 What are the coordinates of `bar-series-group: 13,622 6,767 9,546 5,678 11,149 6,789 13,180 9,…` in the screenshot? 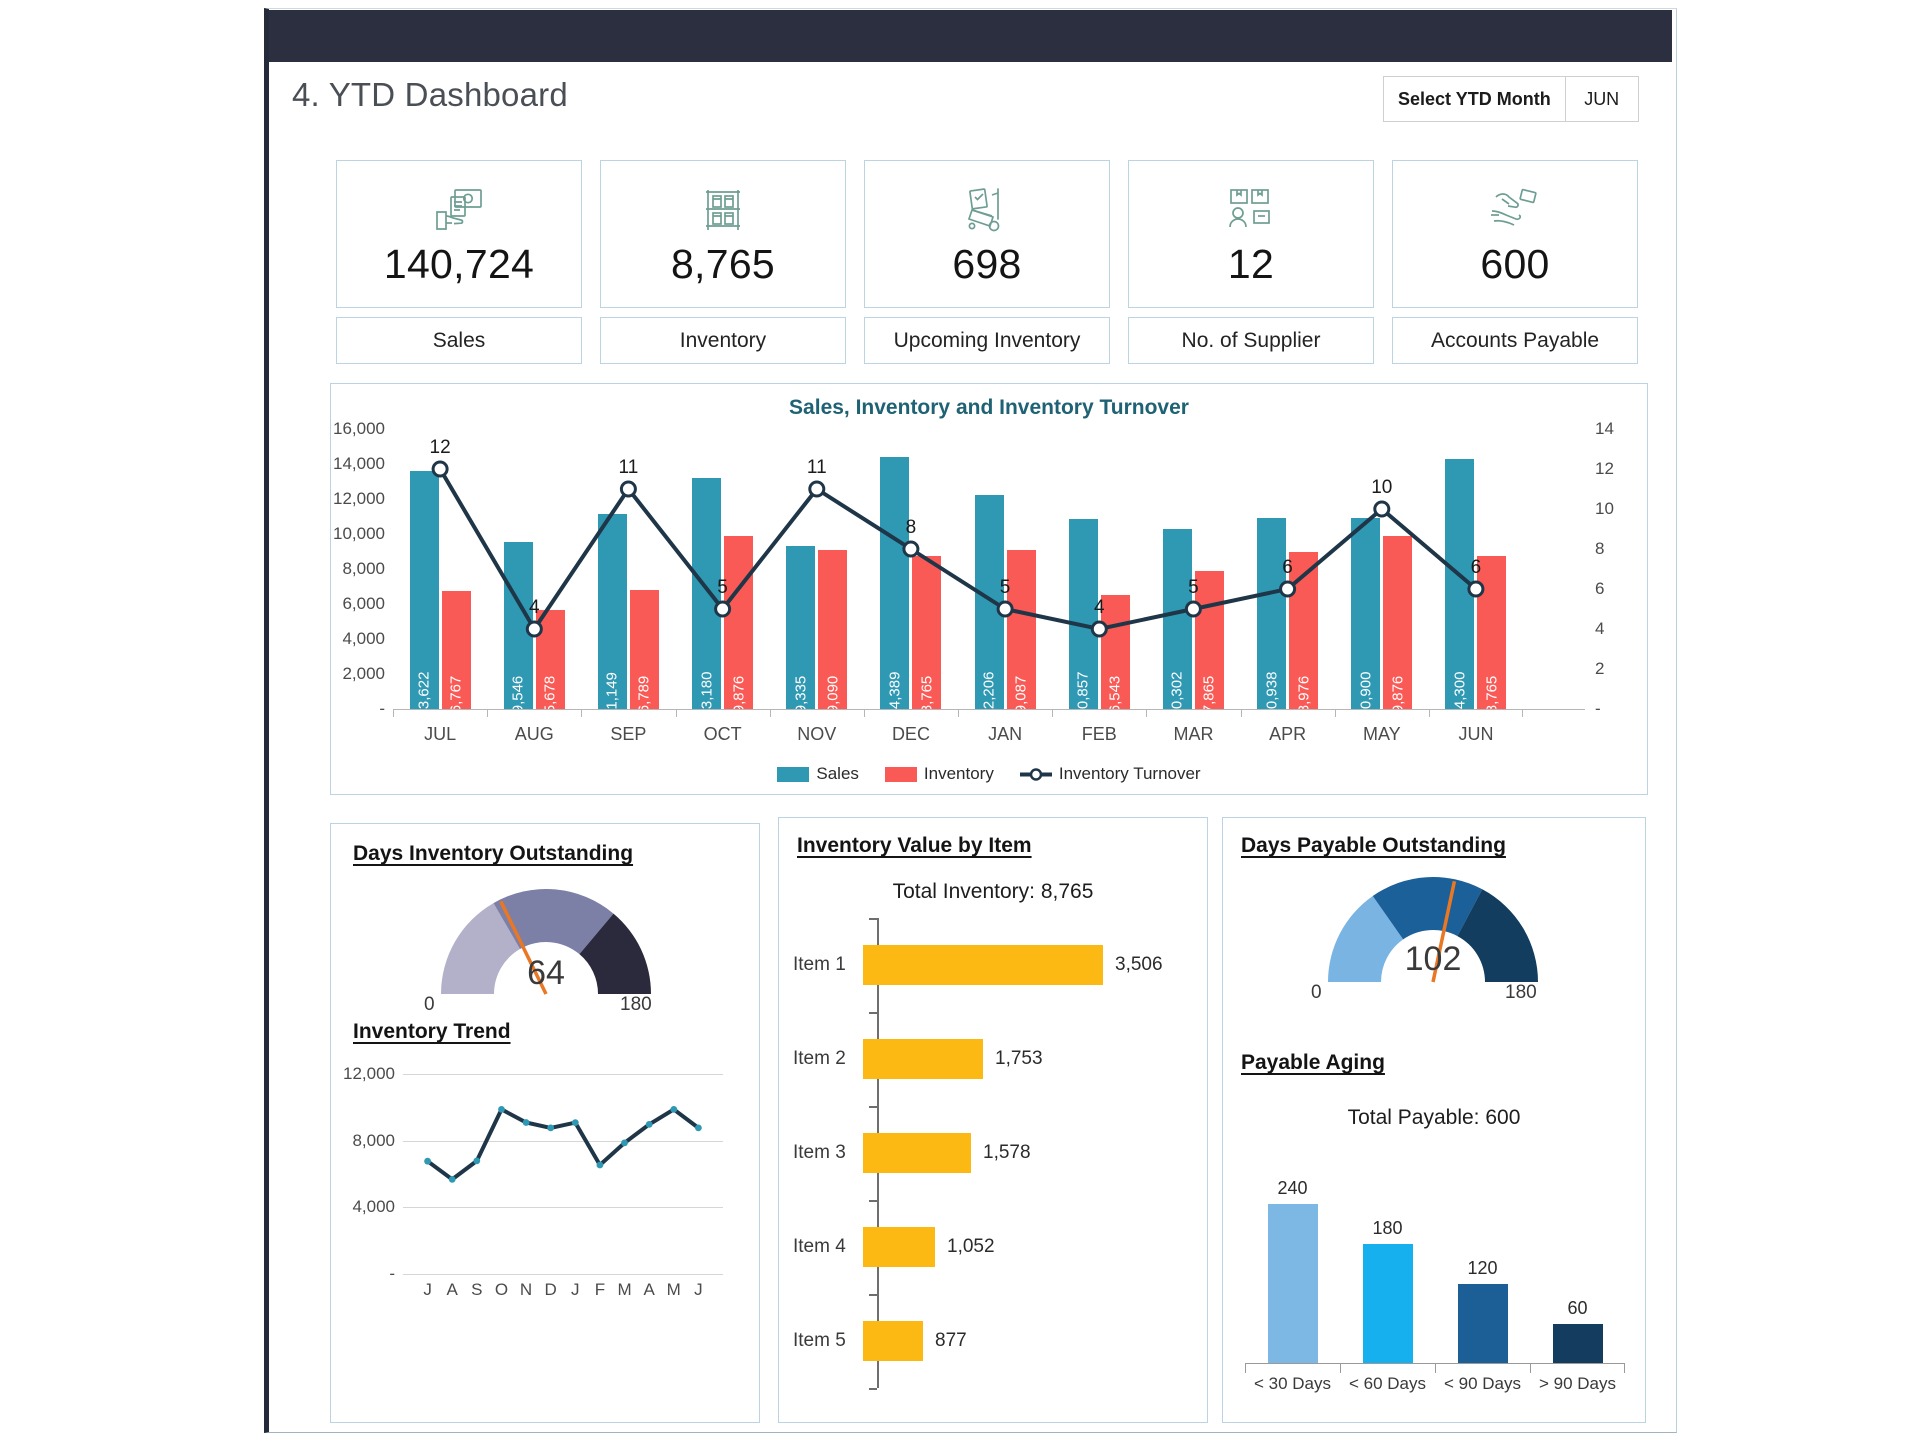 It's located at (958, 573).